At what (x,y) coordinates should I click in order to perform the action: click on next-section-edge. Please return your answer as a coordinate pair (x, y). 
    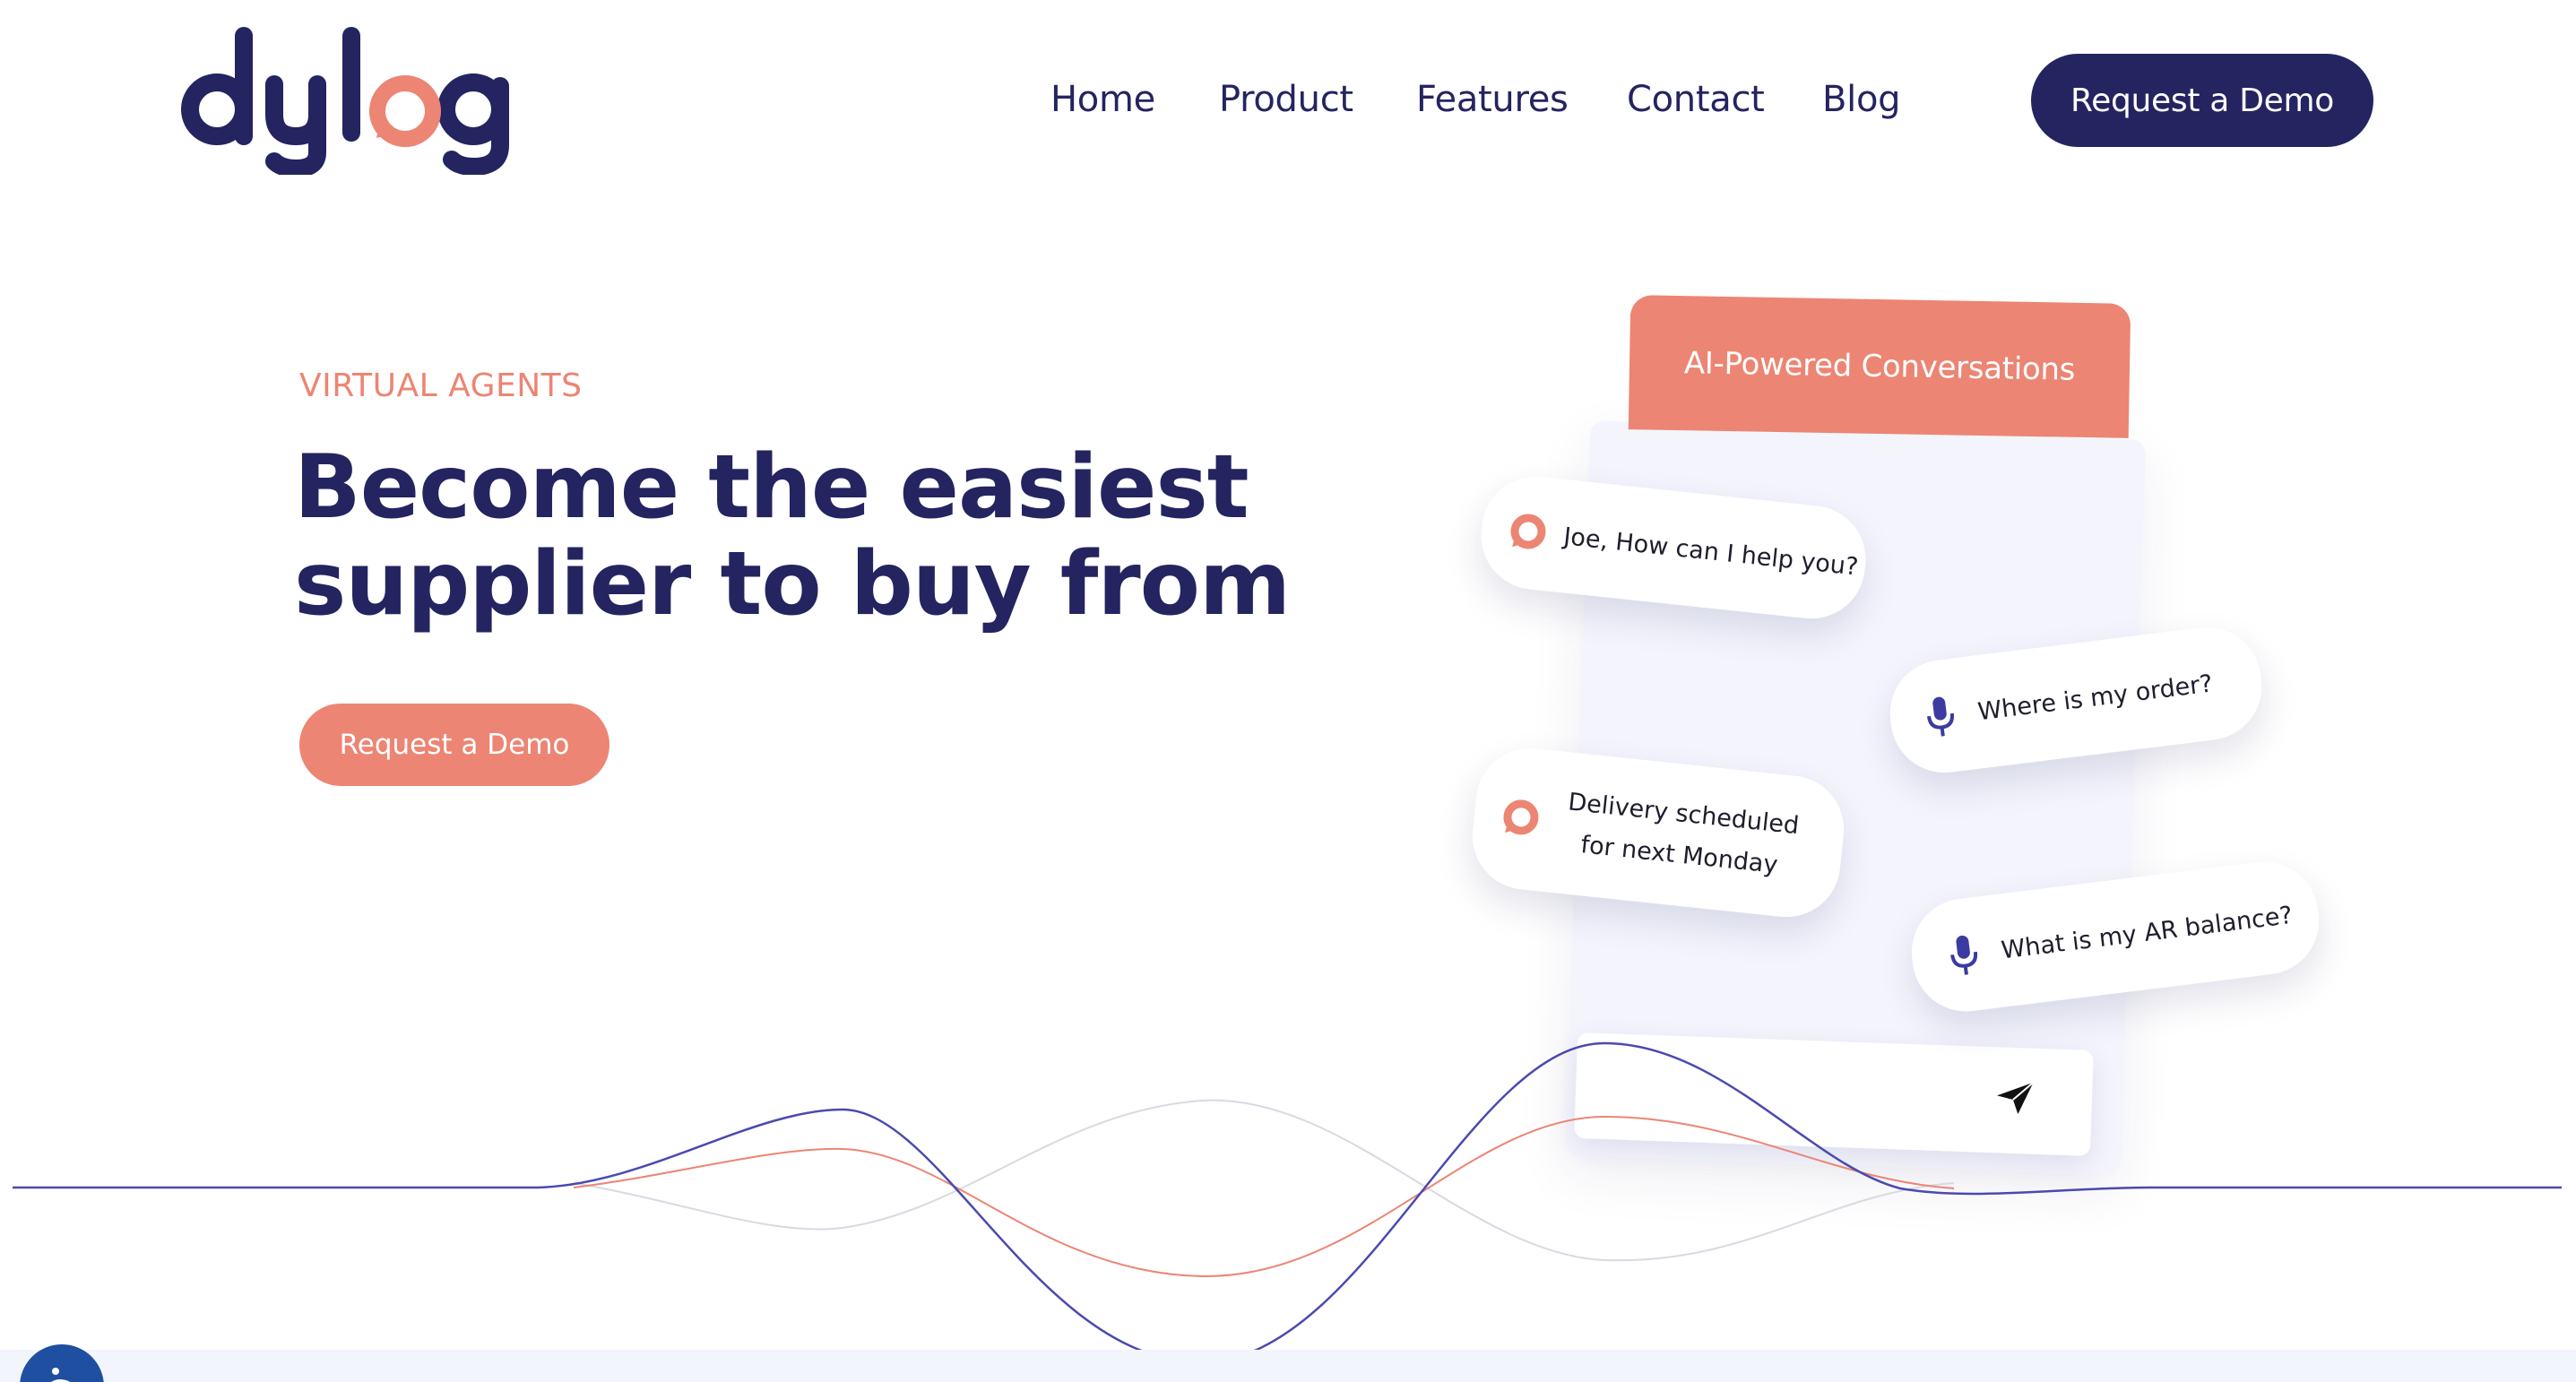
    Looking at the image, I should click on (1288, 1366).